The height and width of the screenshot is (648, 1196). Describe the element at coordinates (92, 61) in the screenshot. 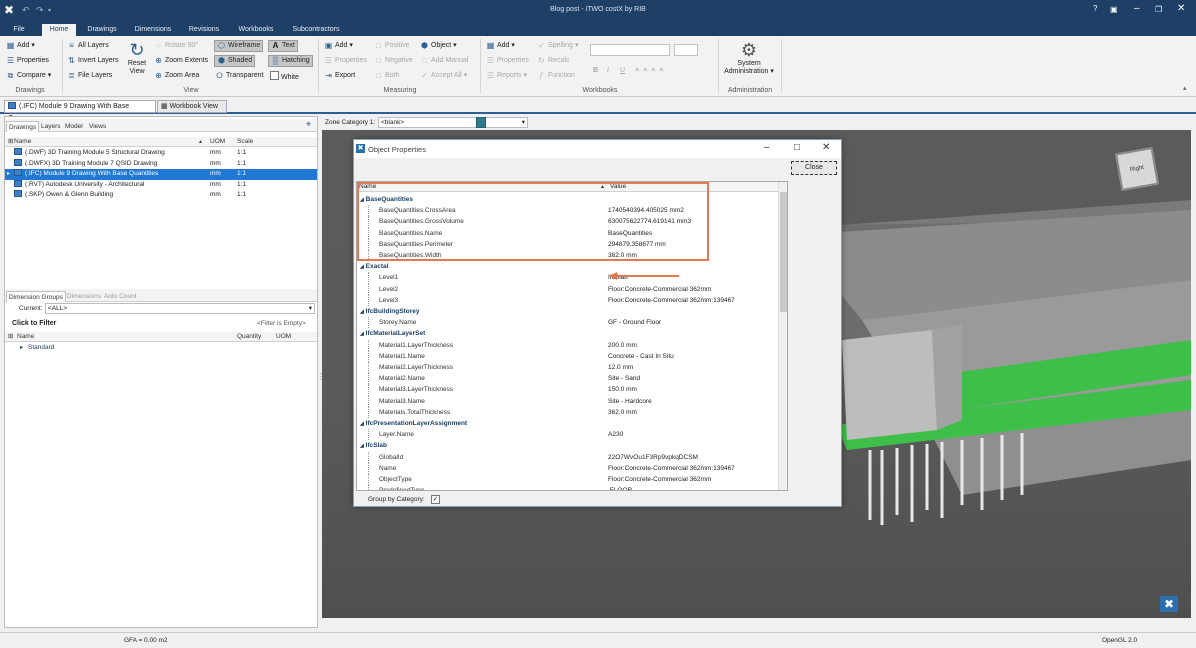

I see `invert-layers-button: ⇅ Invert Layers` at that location.